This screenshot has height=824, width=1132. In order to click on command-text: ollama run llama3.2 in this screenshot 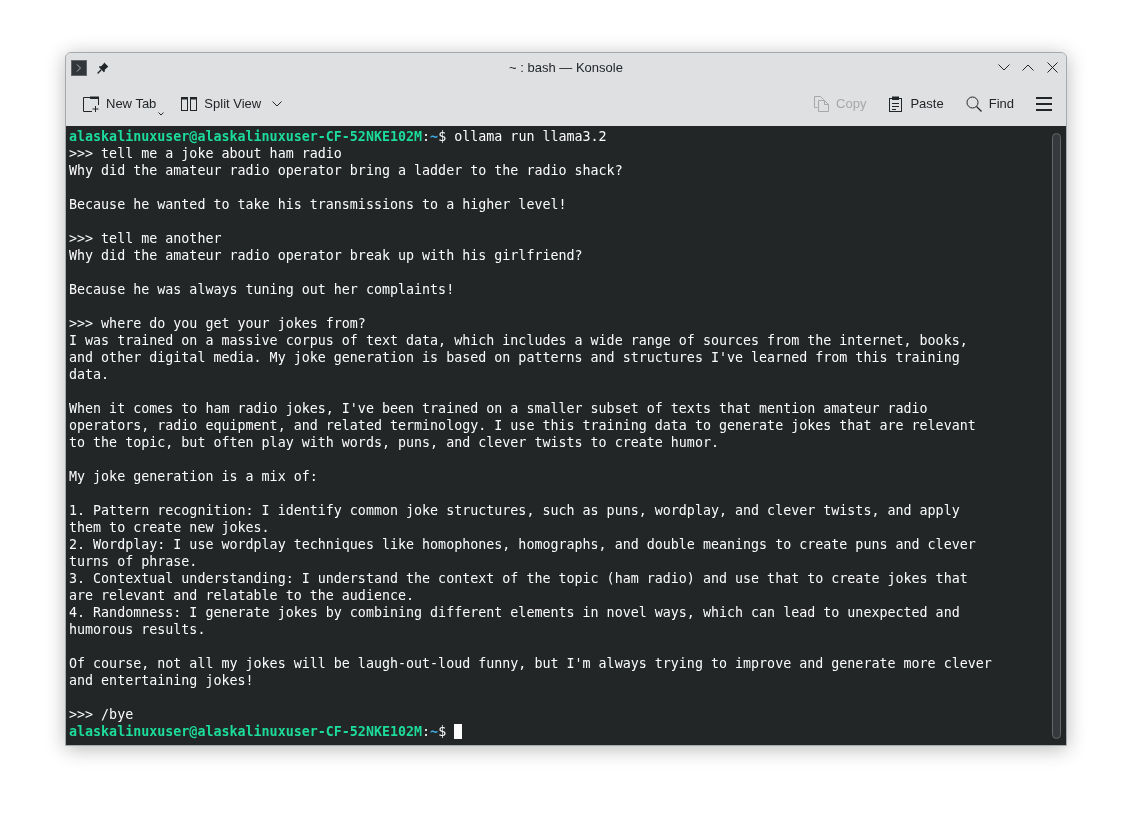, I will do `click(530, 136)`.